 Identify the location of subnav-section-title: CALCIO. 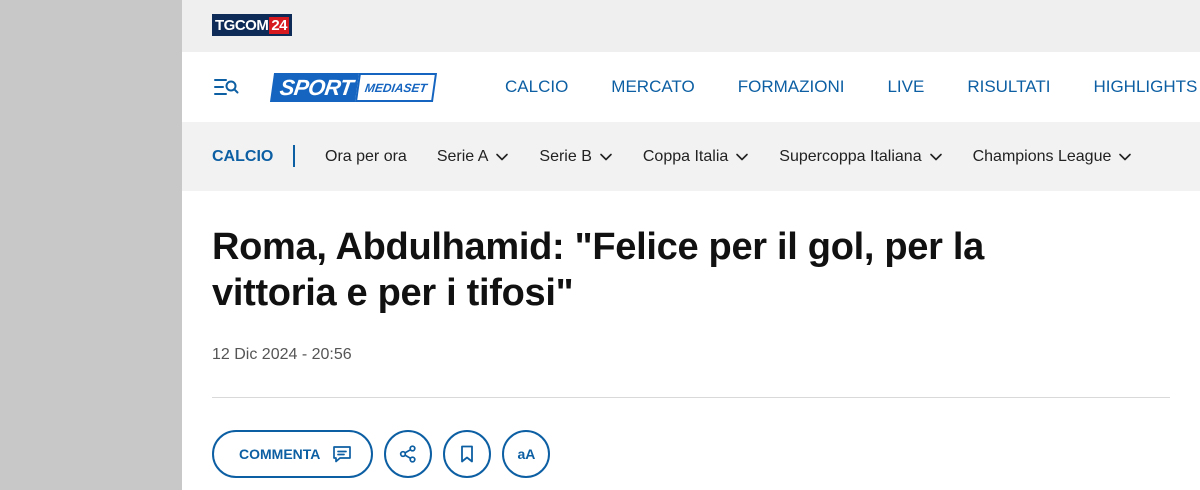
(242, 157).